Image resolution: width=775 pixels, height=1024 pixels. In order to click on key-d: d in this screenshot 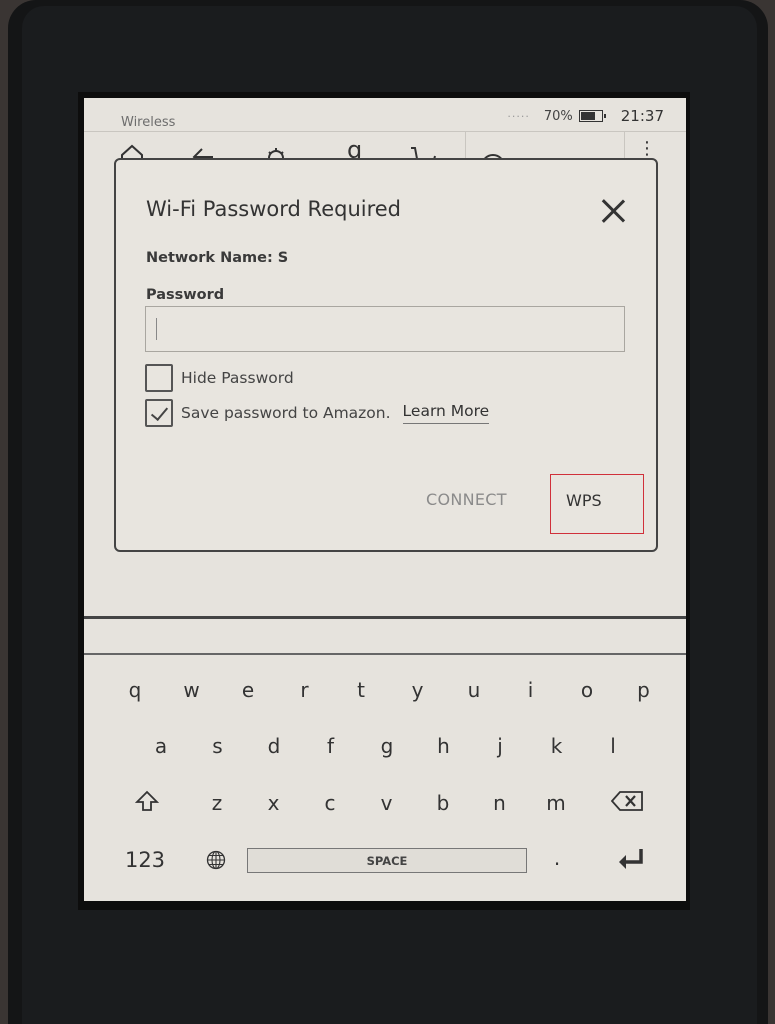, I will do `click(274, 746)`.